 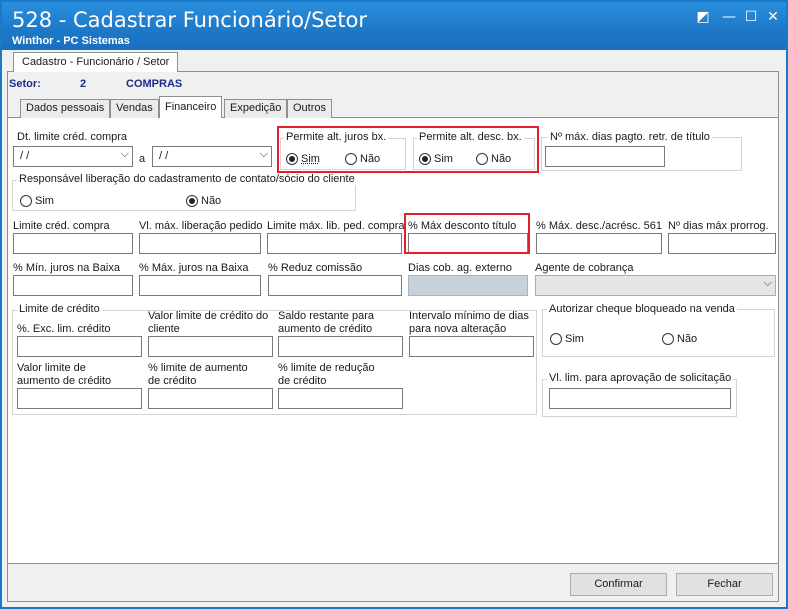 I want to click on highlight-box-permite, so click(x=408, y=149).